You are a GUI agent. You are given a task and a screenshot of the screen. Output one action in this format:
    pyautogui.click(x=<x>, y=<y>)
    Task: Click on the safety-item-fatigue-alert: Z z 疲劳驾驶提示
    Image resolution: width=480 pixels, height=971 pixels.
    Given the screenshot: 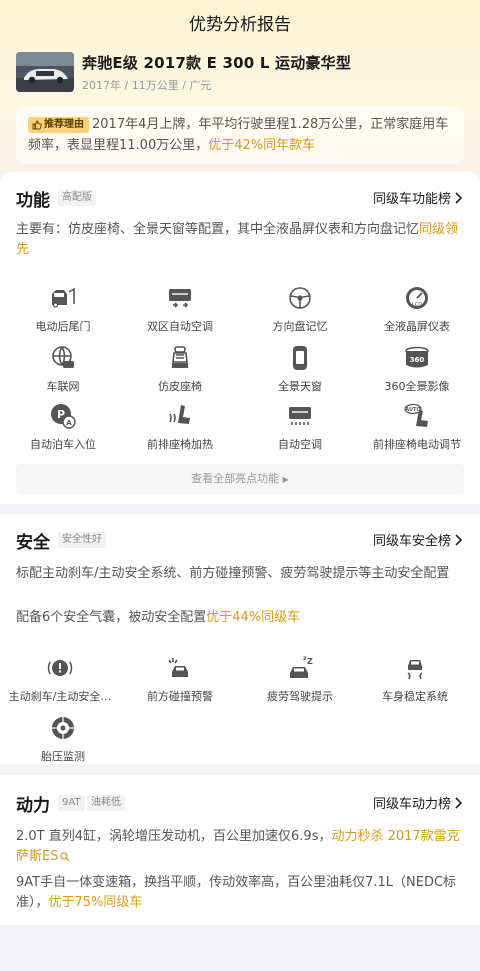 What is the action you would take?
    pyautogui.click(x=300, y=679)
    